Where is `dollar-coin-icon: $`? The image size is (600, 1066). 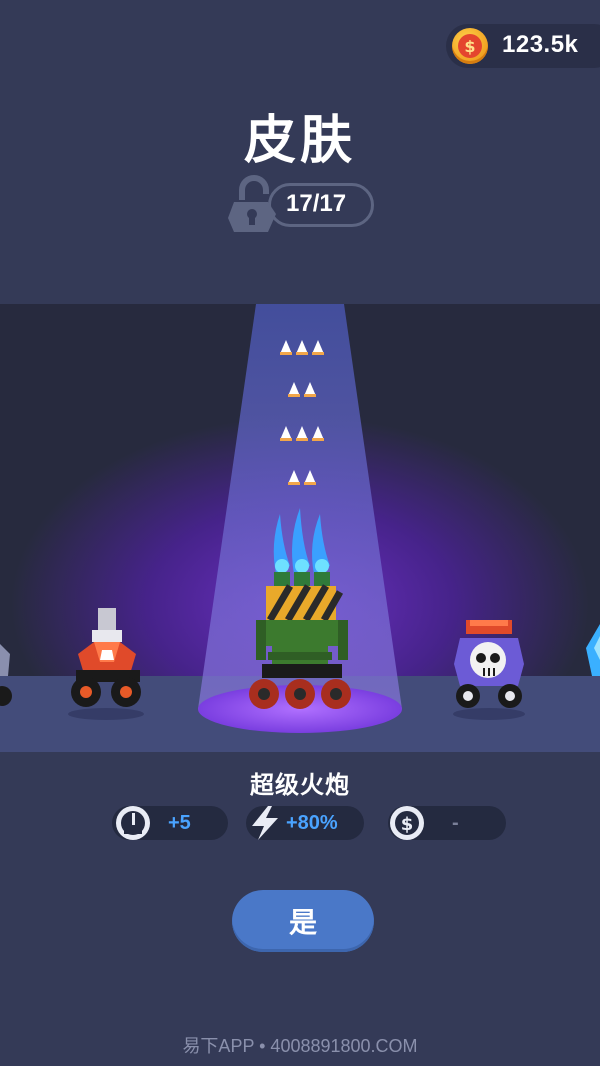 dollar-coin-icon: $ is located at coordinates (407, 823).